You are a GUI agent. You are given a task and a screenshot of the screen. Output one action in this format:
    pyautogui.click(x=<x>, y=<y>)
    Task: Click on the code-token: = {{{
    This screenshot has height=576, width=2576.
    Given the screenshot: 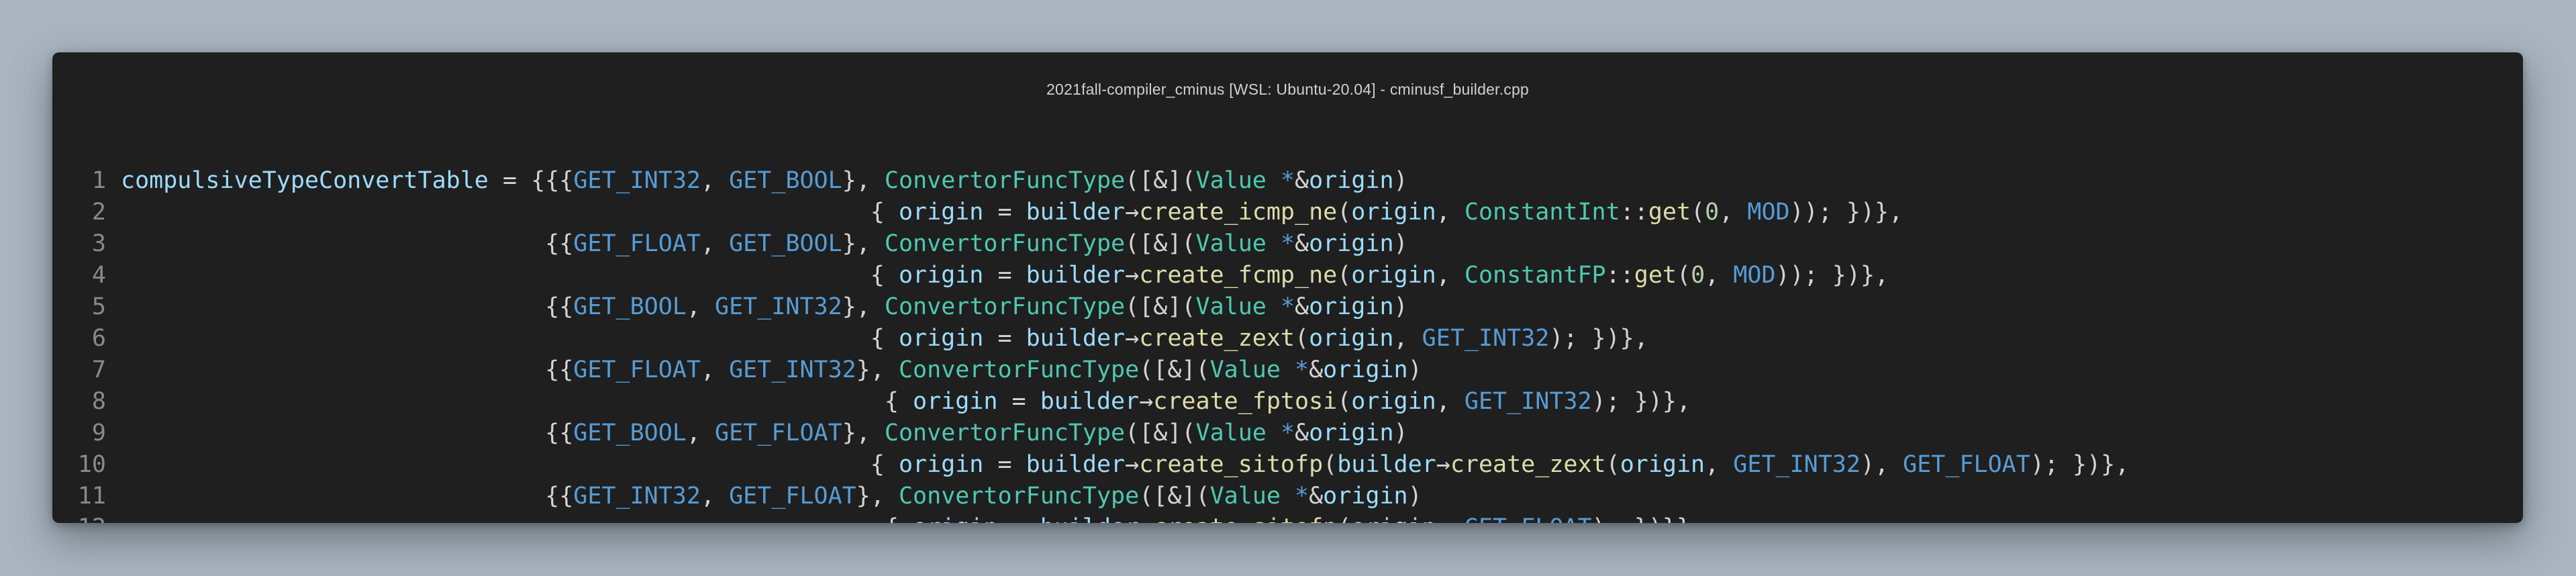 What is the action you would take?
    pyautogui.click(x=531, y=180)
    